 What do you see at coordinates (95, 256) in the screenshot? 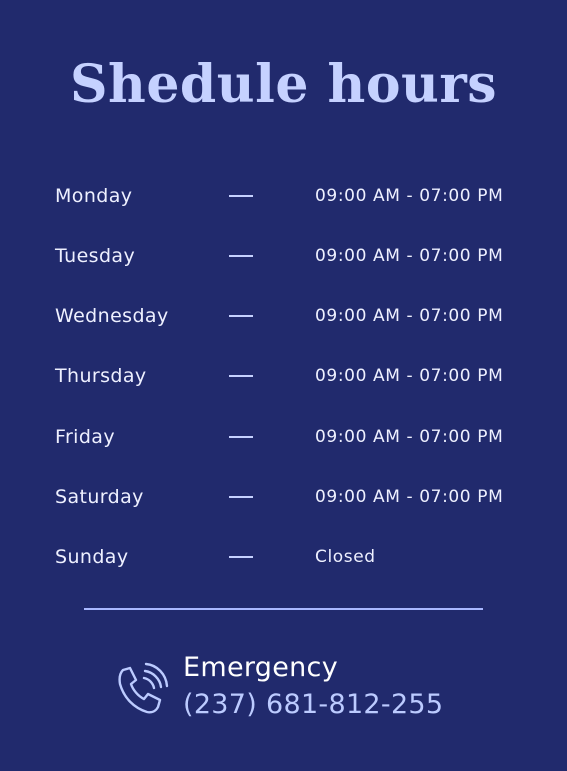
I see `day-label: Tuesday` at bounding box center [95, 256].